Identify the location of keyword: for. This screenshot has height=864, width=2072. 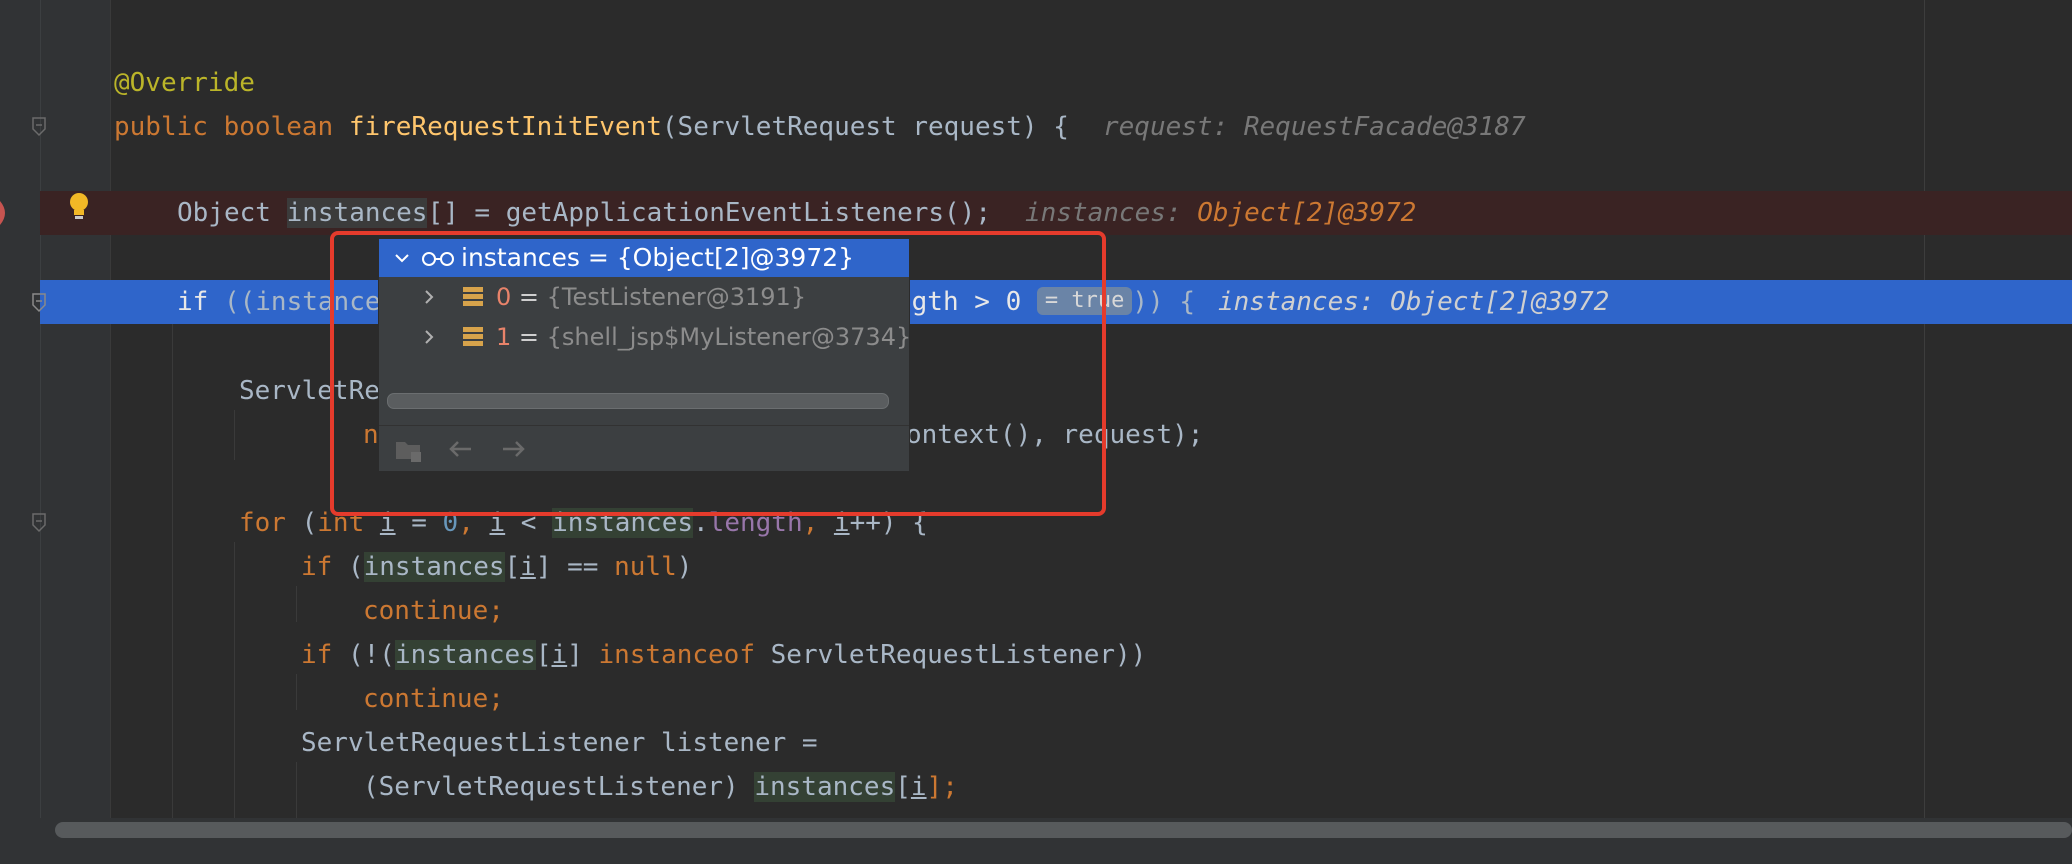
(262, 523).